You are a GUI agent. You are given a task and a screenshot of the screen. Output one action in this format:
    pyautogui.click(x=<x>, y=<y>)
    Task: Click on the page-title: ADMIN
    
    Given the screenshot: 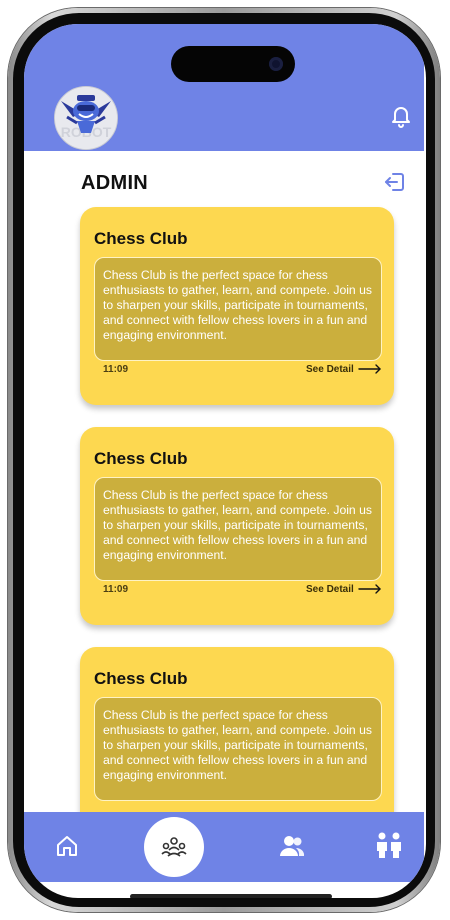 What is the action you would take?
    pyautogui.click(x=115, y=183)
    